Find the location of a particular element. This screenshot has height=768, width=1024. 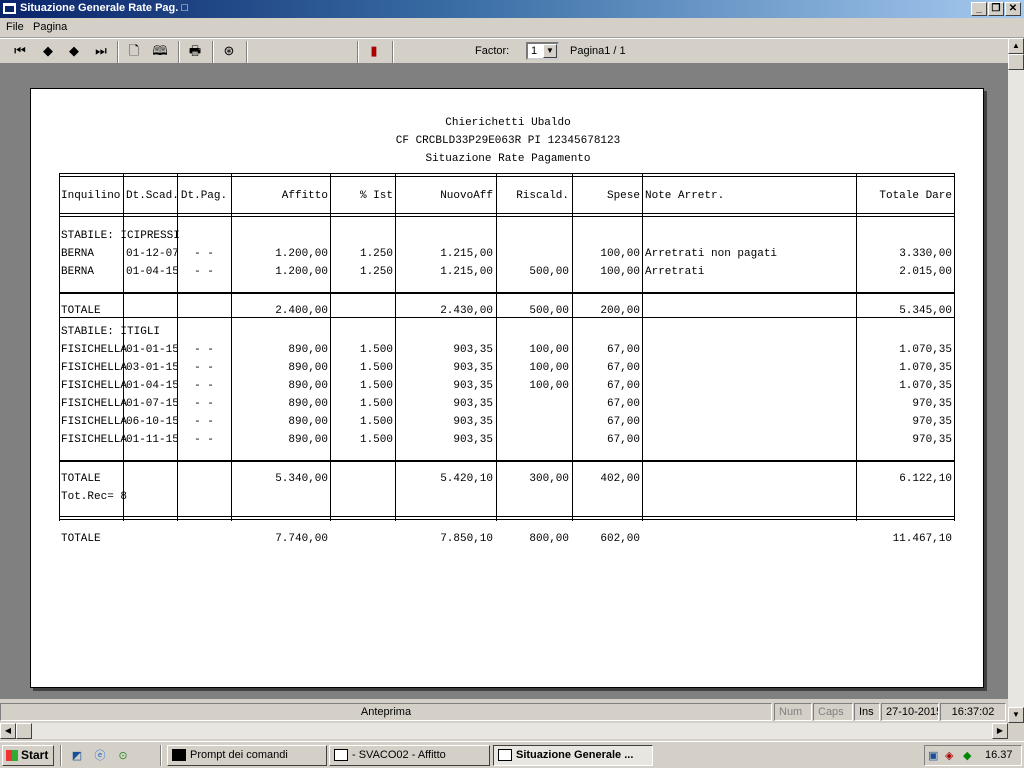

factor-select: 1 ▼ is located at coordinates (542, 51).